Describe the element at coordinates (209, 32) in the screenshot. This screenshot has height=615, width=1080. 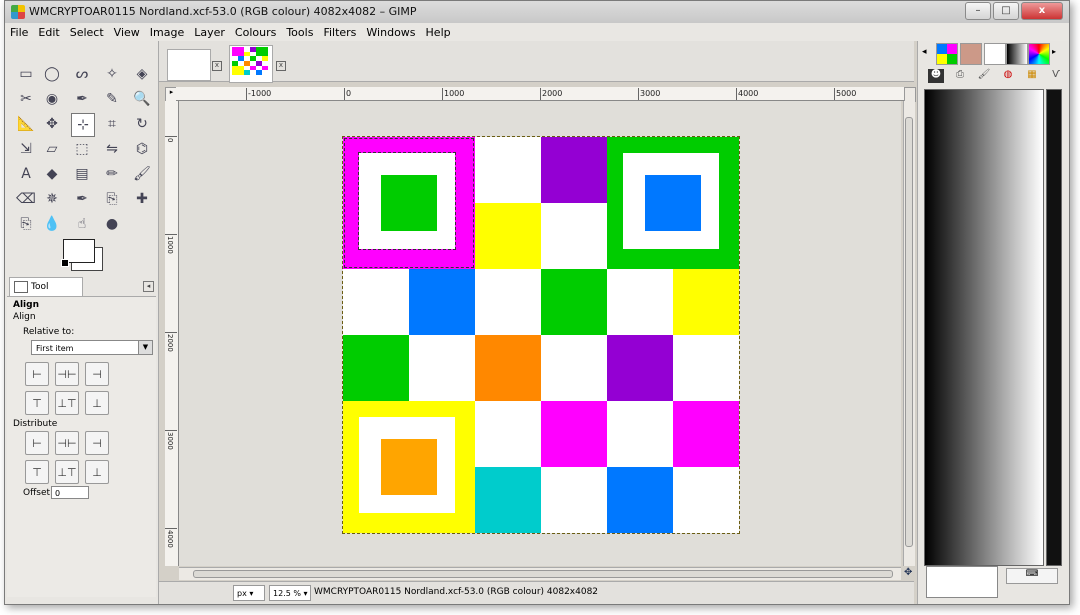
I see `menu-layer: Layer` at that location.